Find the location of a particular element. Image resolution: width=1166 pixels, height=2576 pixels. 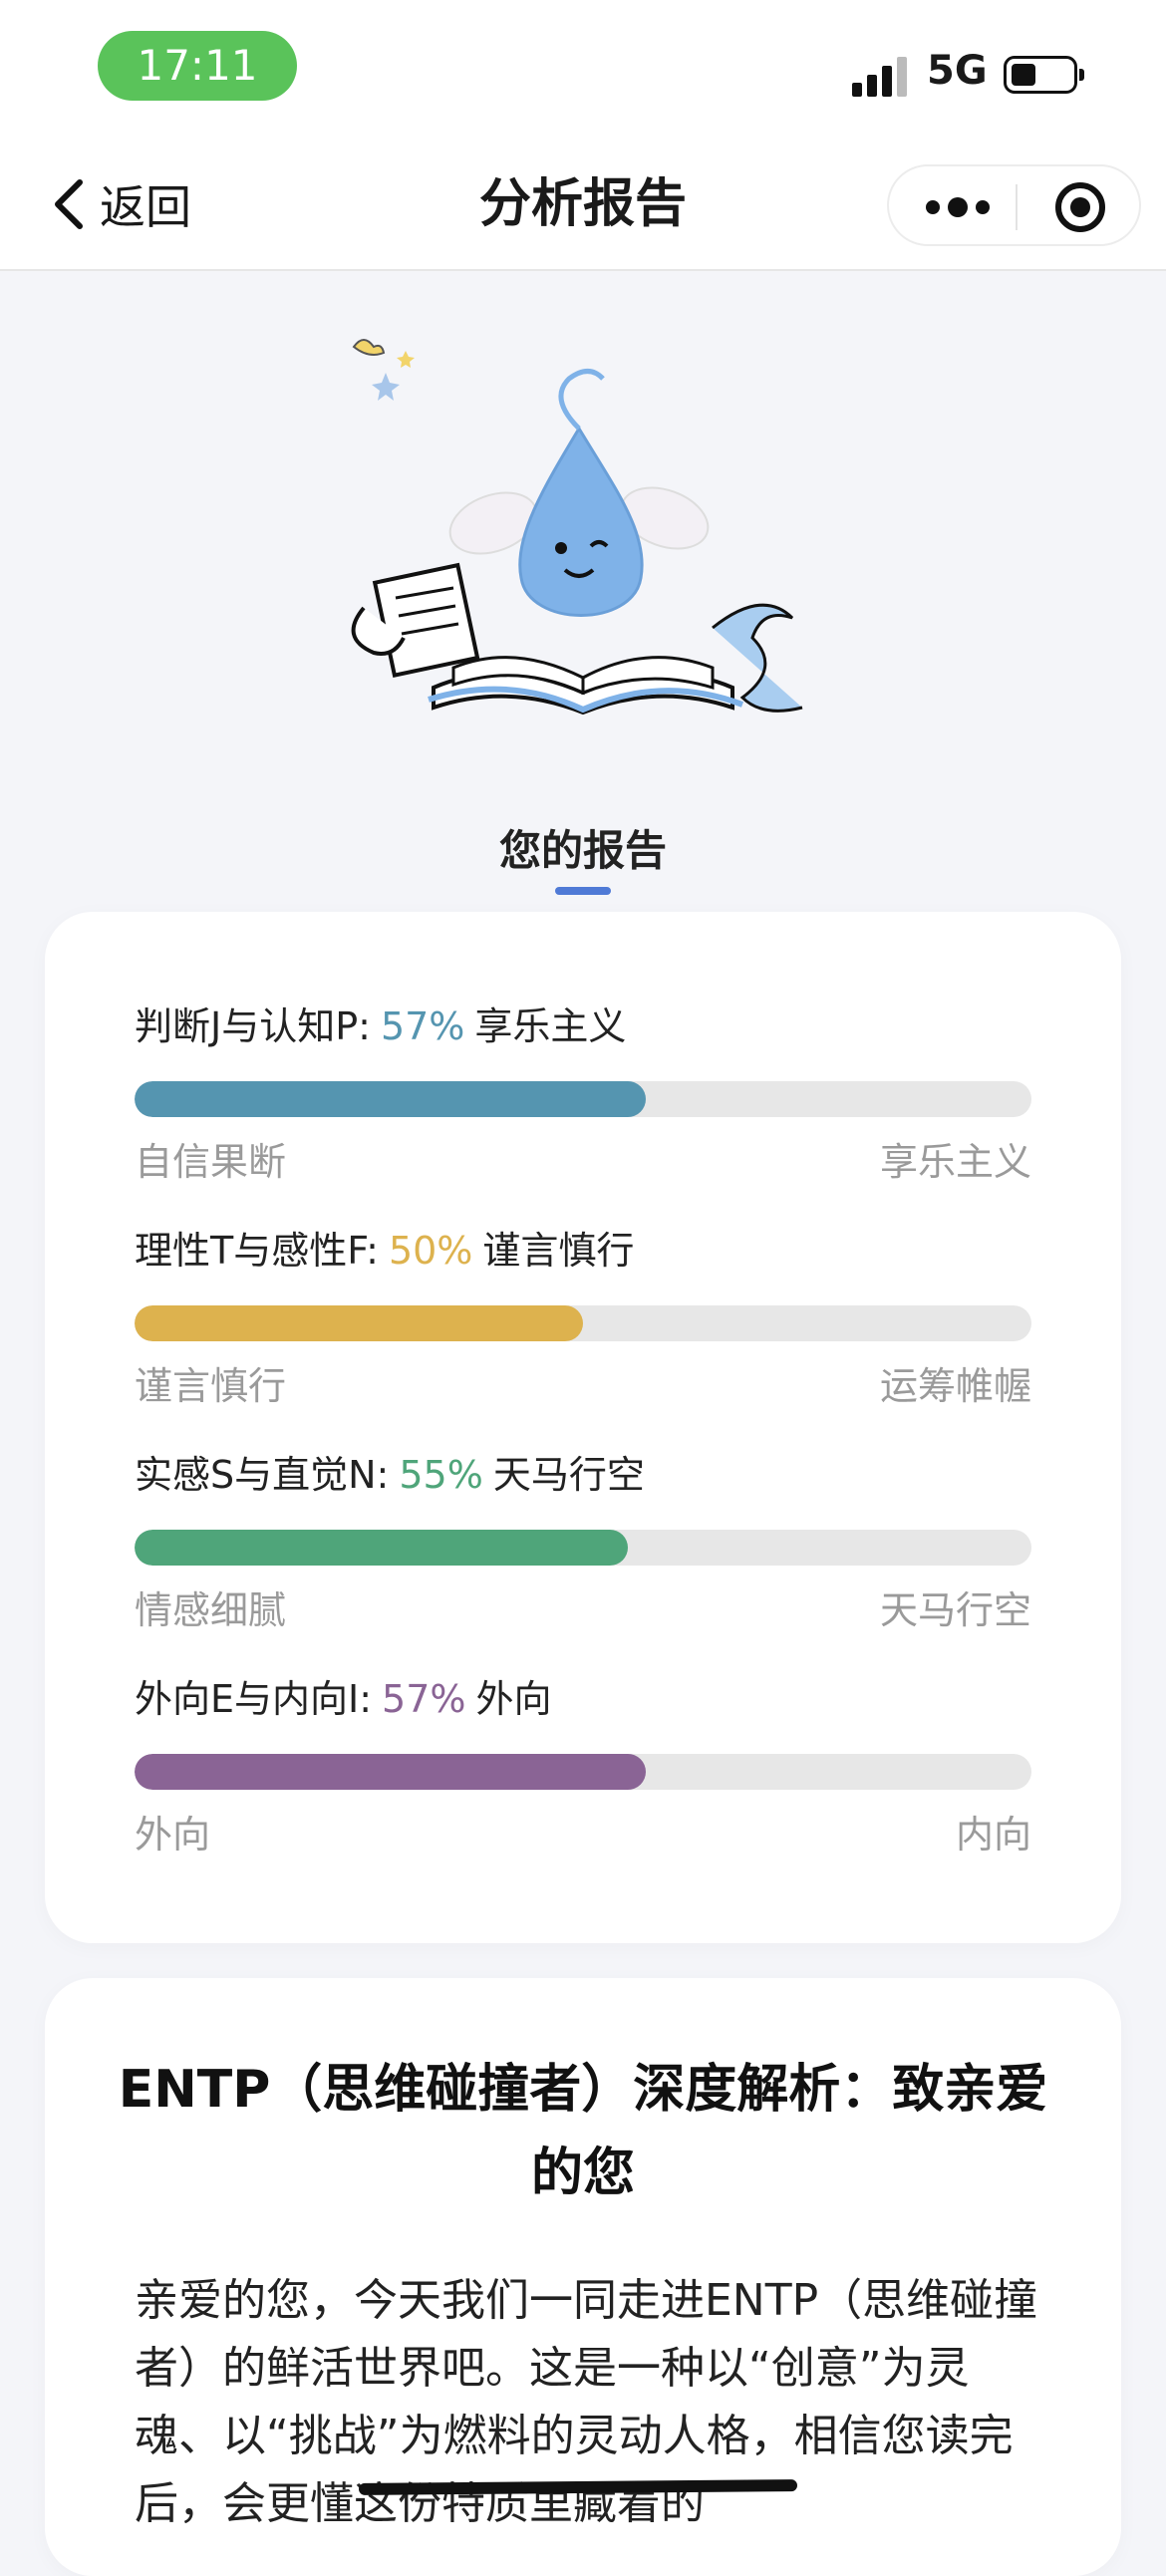

left-pole-label: 谨言慎行 is located at coordinates (211, 1386).